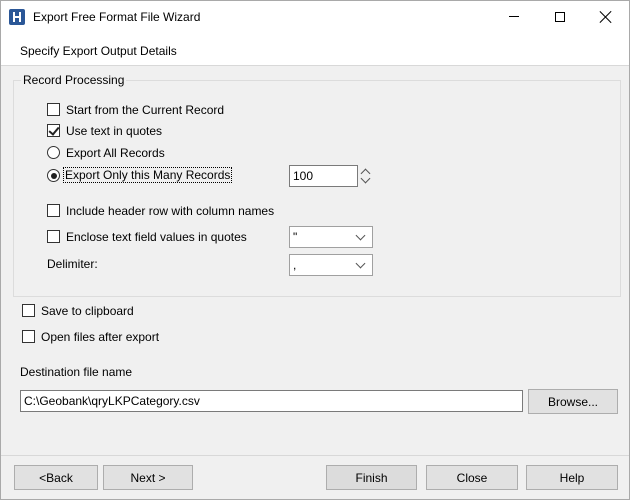 The height and width of the screenshot is (500, 630). What do you see at coordinates (472, 477) in the screenshot?
I see `close-button: Close` at bounding box center [472, 477].